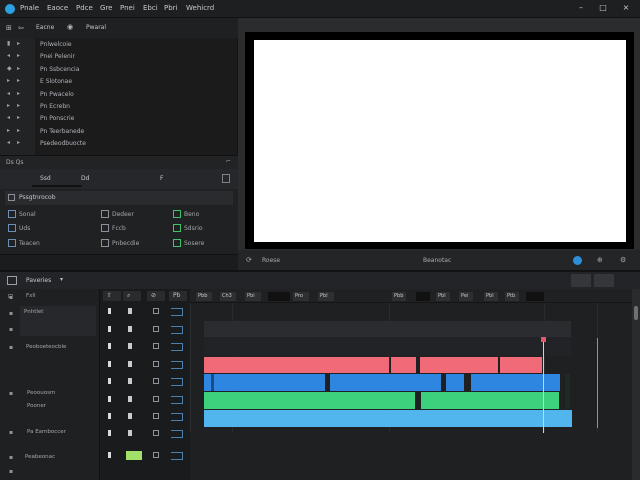 The height and width of the screenshot is (480, 640). Describe the element at coordinates (466, 296) in the screenshot. I see `ruler-button: Pei` at that location.